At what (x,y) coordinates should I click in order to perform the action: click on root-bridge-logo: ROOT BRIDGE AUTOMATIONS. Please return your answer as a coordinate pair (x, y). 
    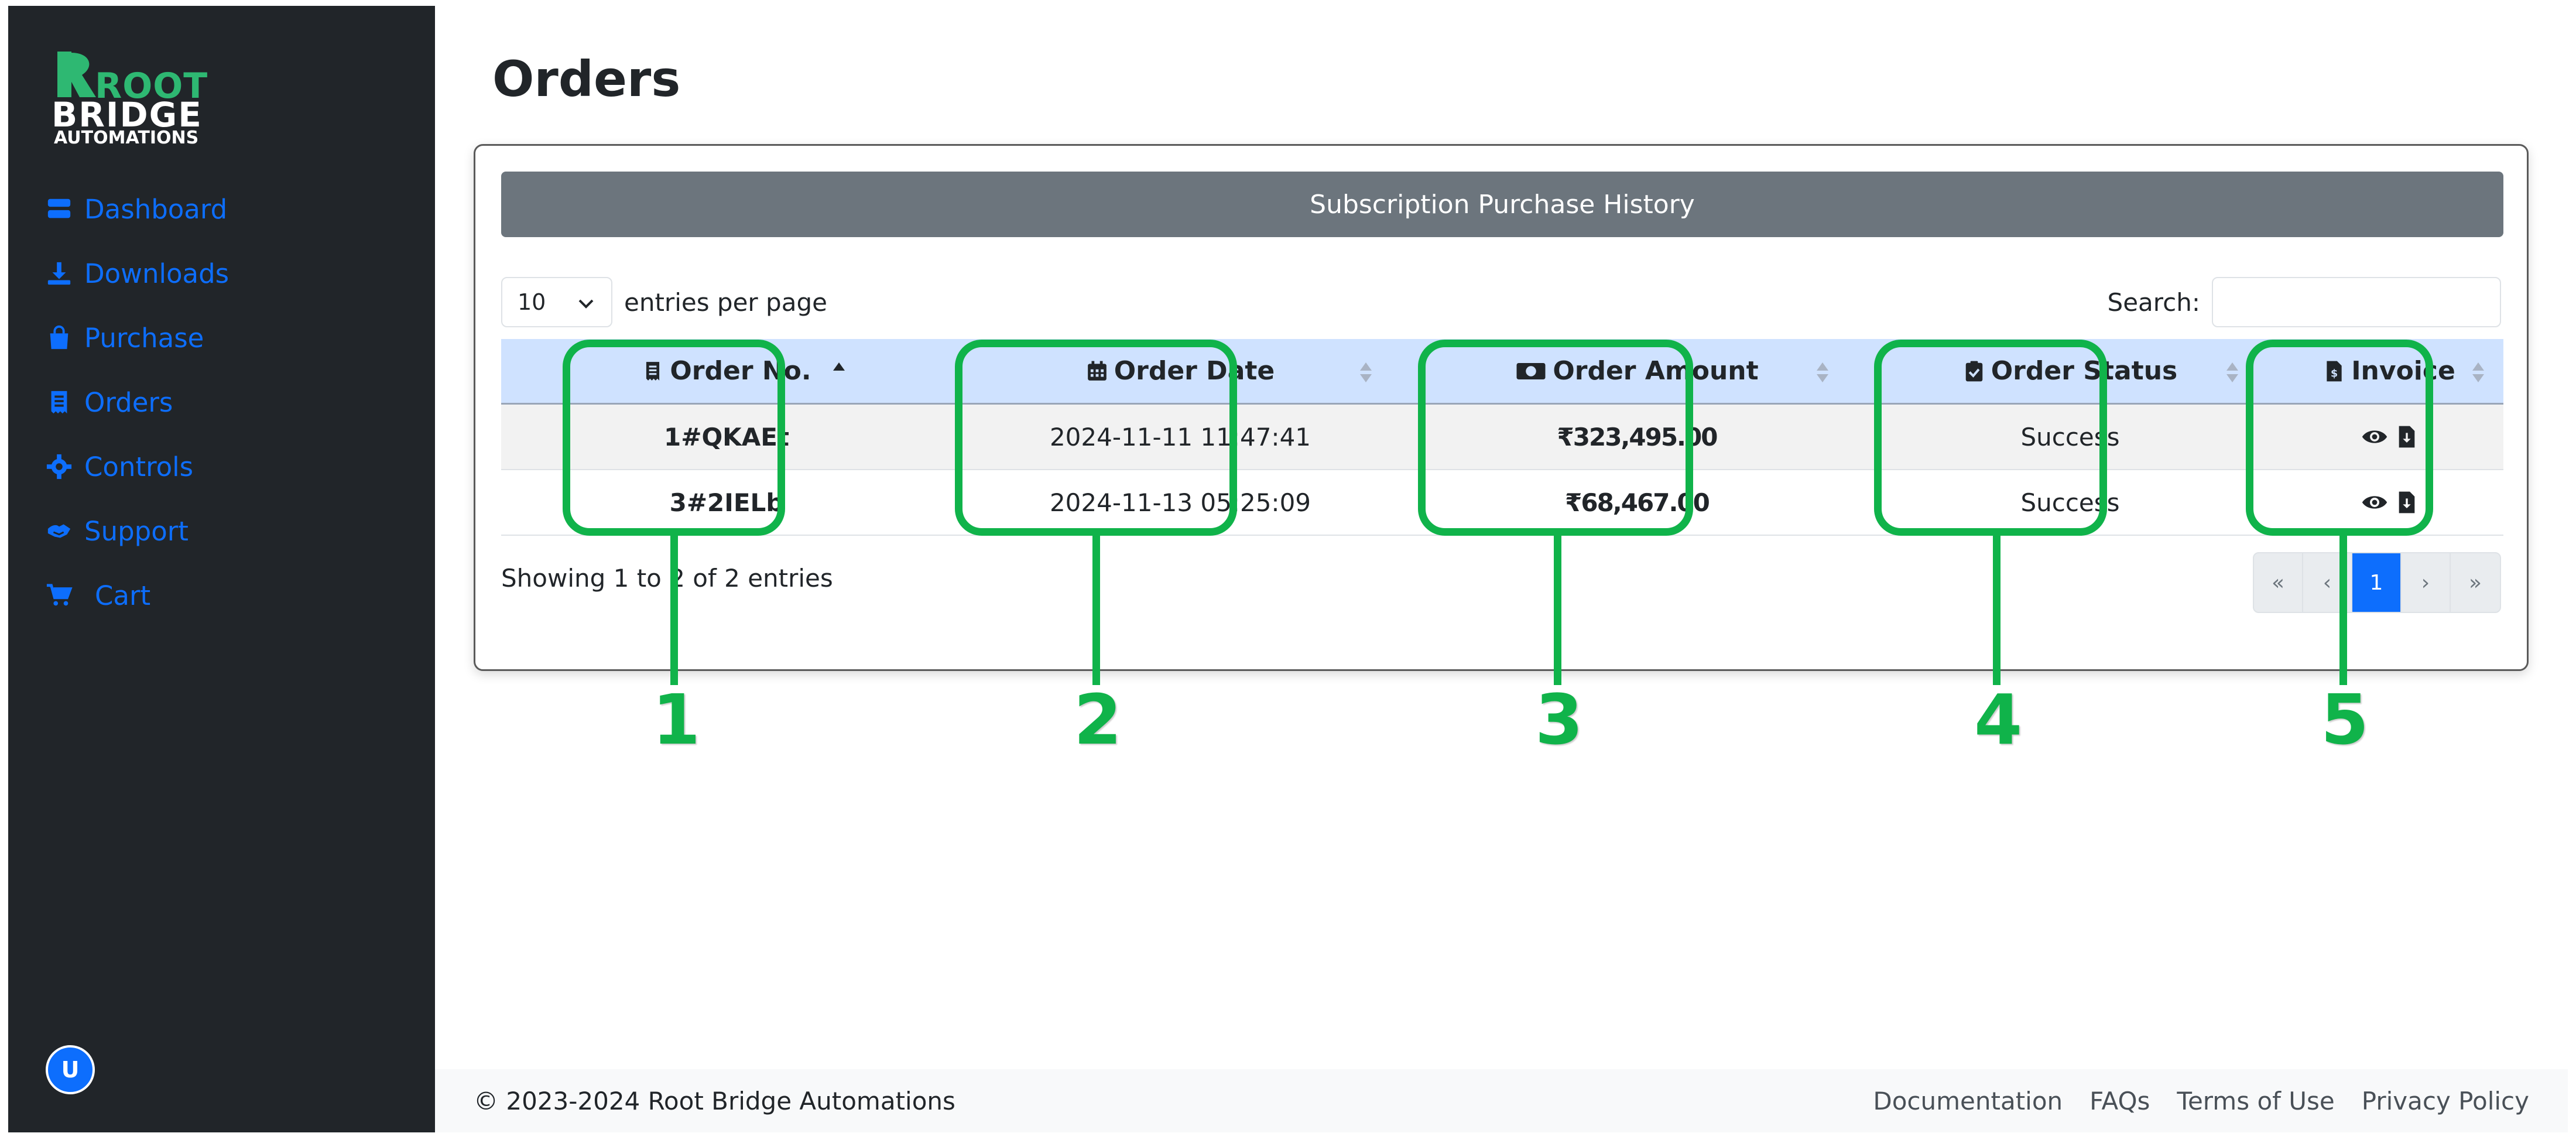
    Looking at the image, I should click on (126, 96).